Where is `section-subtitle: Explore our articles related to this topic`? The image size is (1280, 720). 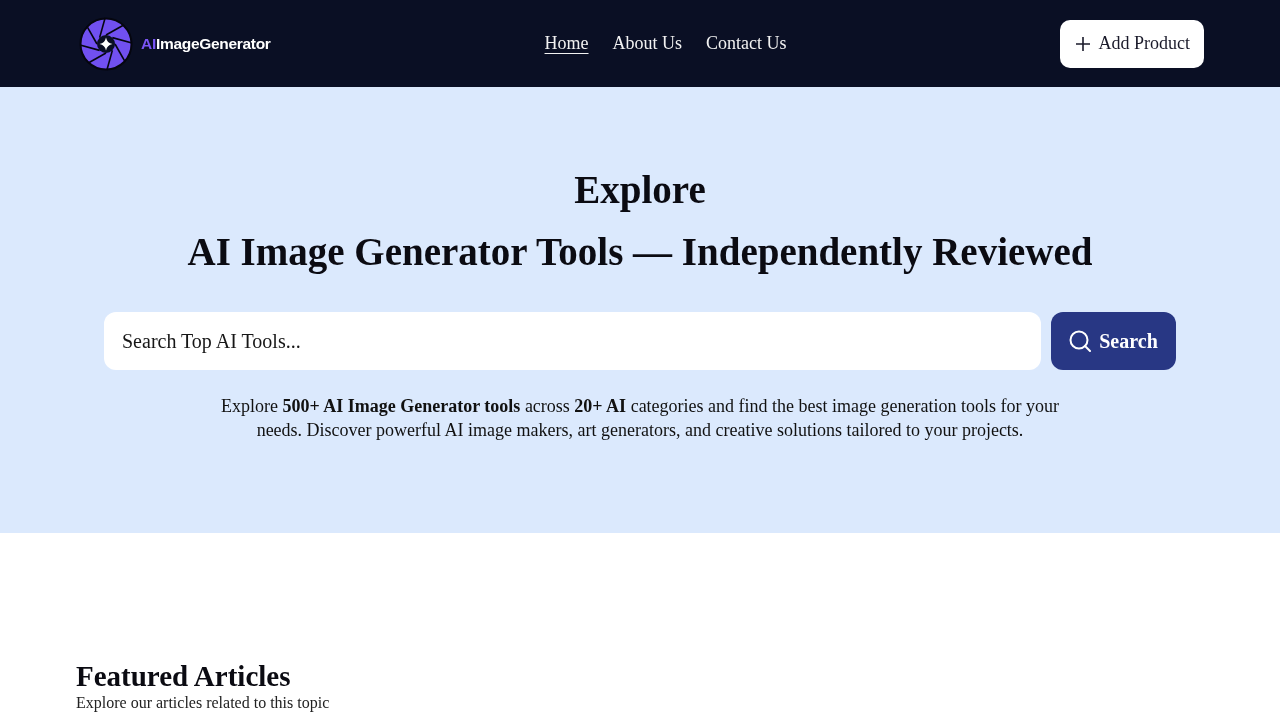 section-subtitle: Explore our articles related to this topic is located at coordinates (203, 702).